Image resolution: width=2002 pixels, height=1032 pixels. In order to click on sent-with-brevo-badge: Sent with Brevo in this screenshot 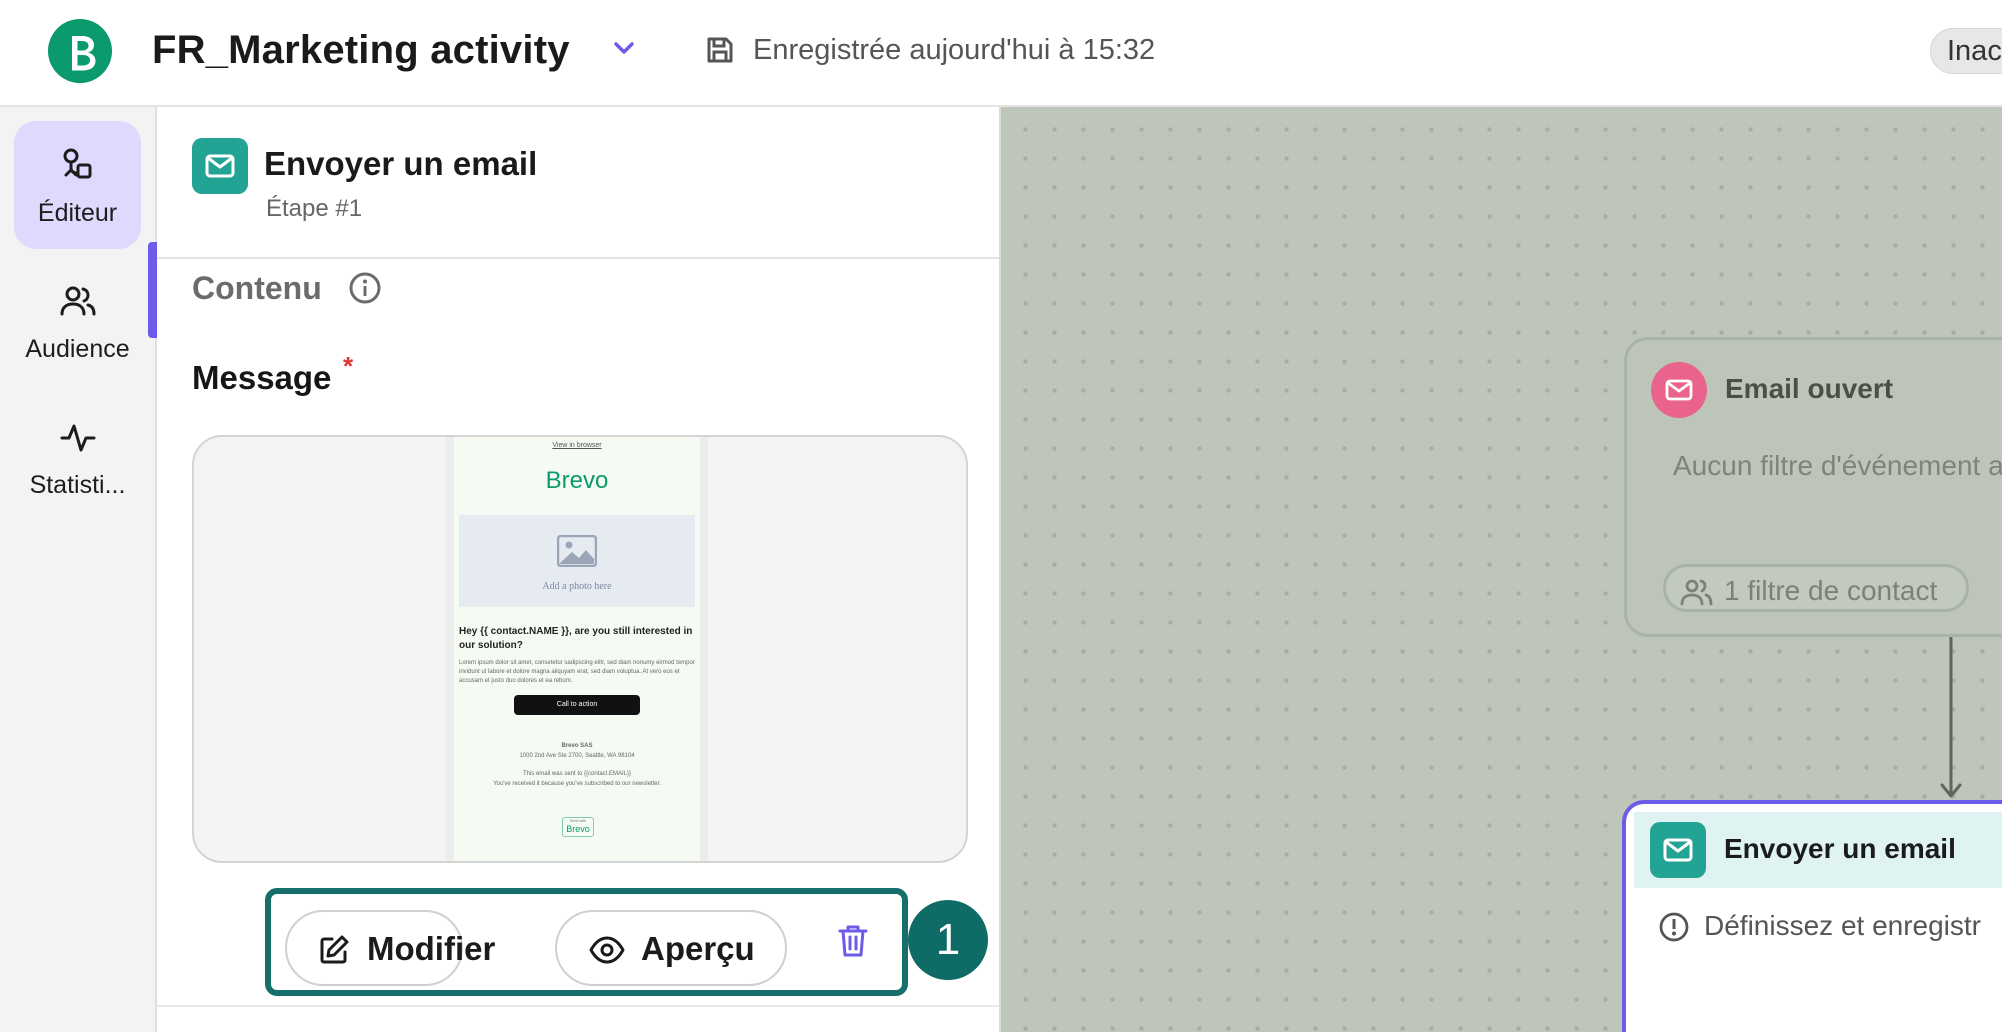, I will do `click(578, 827)`.